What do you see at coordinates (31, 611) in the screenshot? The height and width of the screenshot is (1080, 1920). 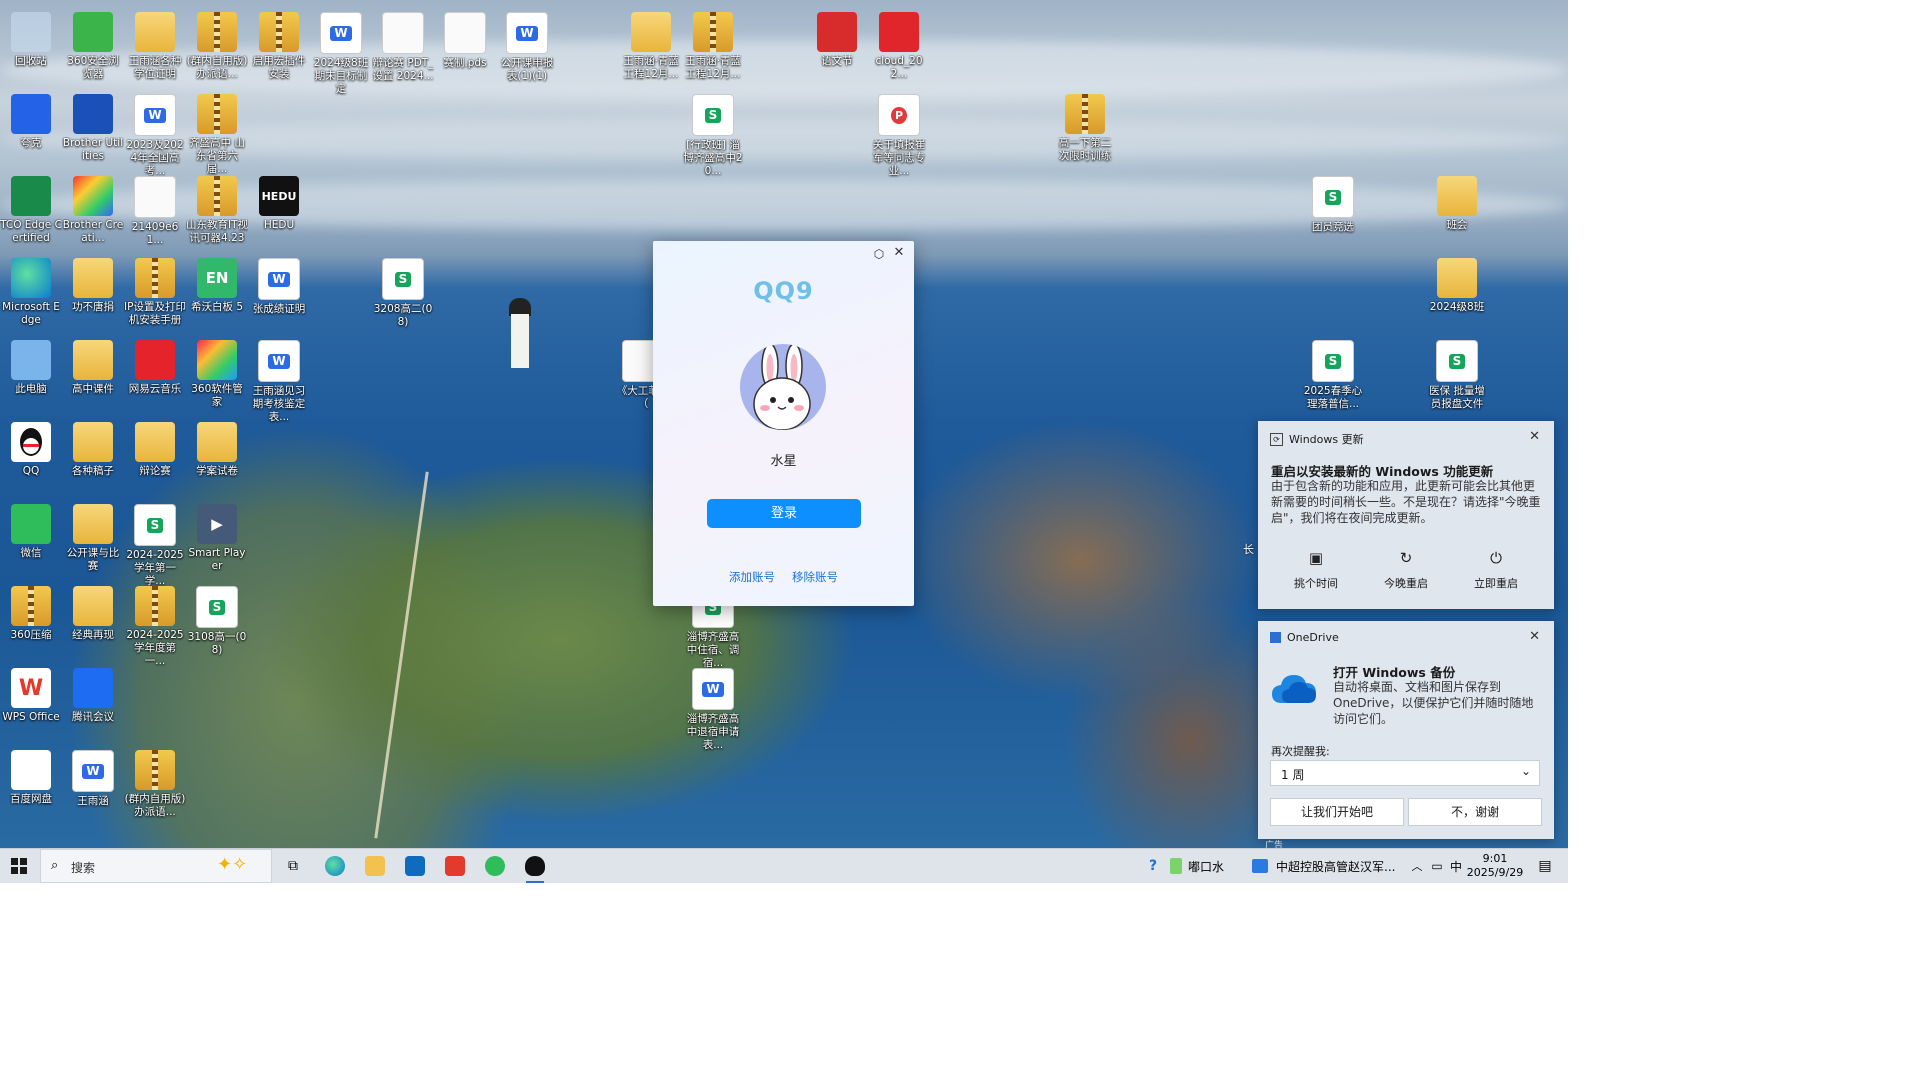 I see `desktop-icon: 360压缩` at bounding box center [31, 611].